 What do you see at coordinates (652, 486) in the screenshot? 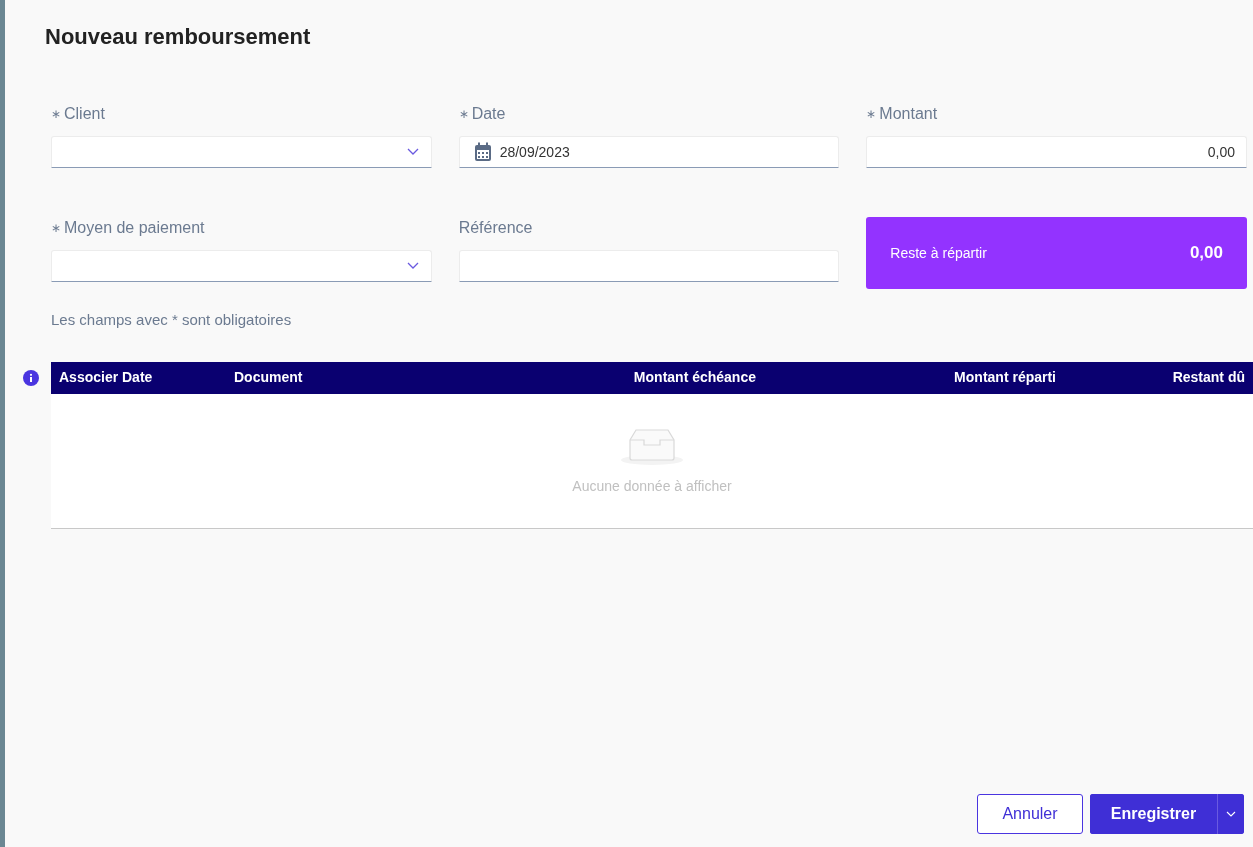
I see `empty-message: Aucune donnée à afficher` at bounding box center [652, 486].